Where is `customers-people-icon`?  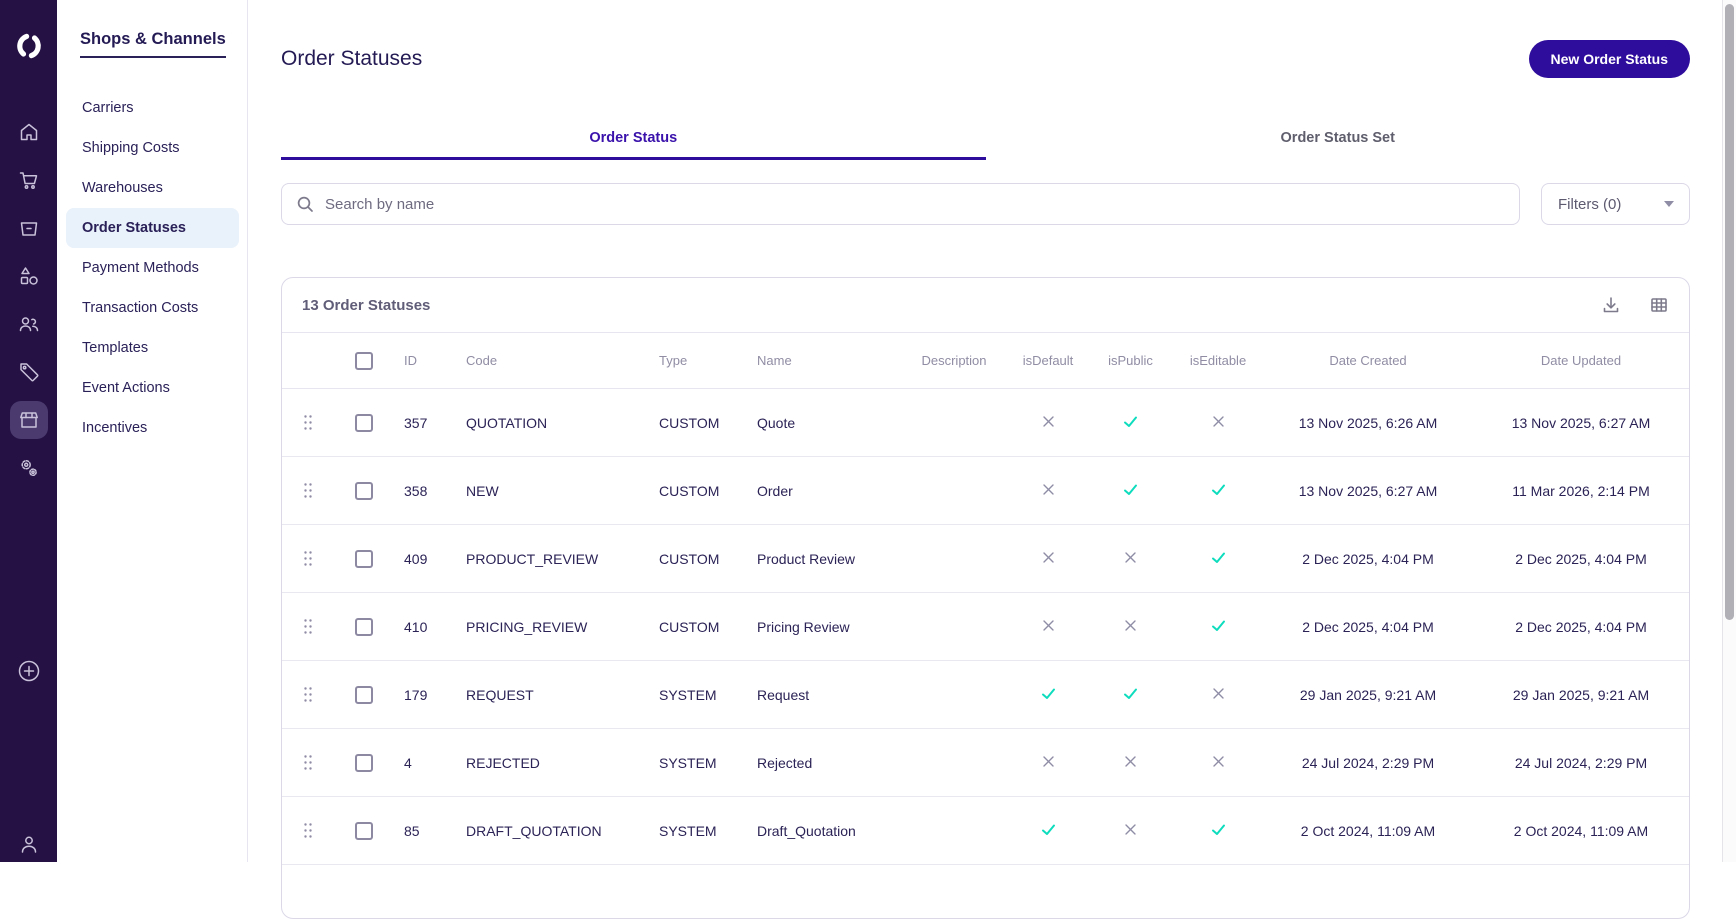
customers-people-icon is located at coordinates (29, 324).